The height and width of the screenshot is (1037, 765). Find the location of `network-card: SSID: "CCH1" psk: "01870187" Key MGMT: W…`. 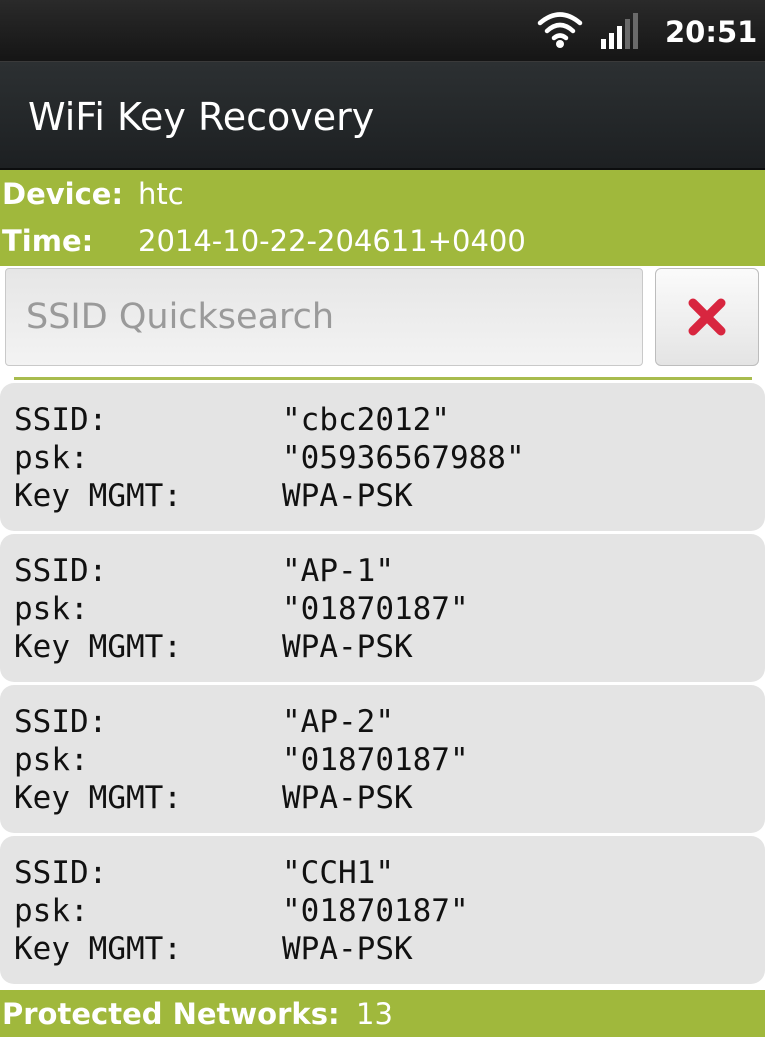

network-card: SSID: "CCH1" psk: "01870187" Key MGMT: W… is located at coordinates (382, 910).